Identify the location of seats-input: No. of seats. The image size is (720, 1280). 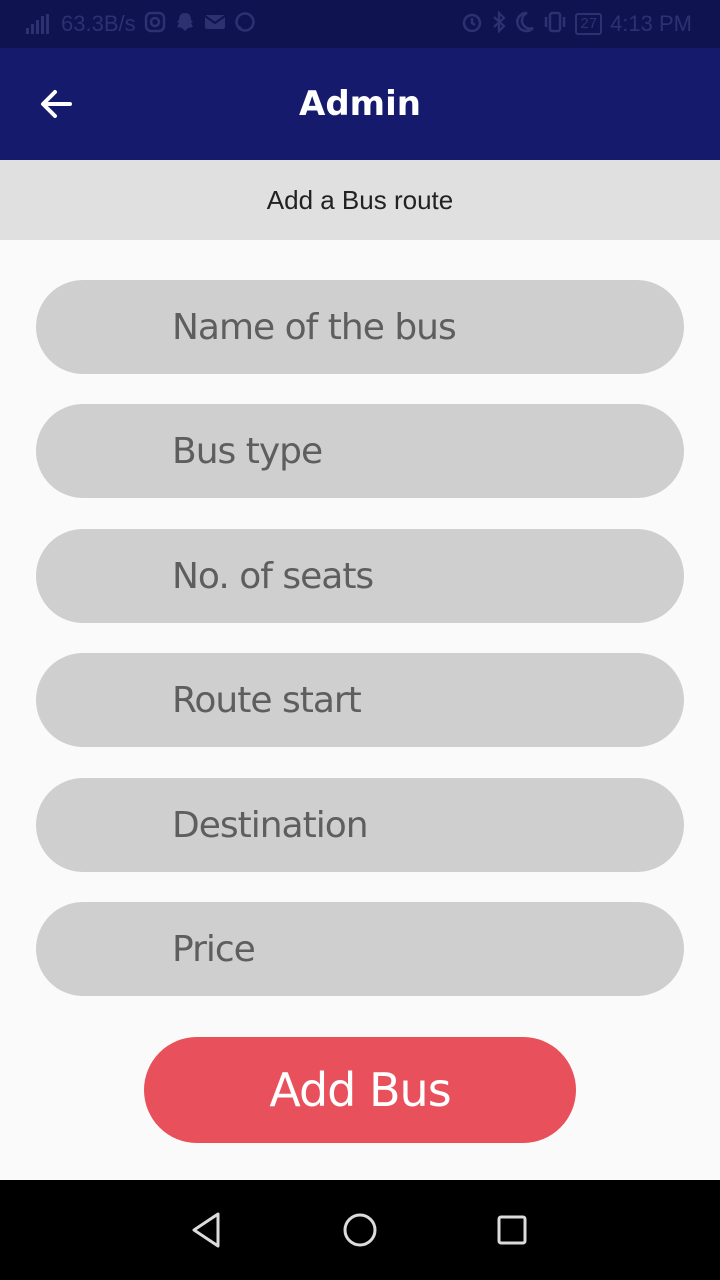
(360, 576).